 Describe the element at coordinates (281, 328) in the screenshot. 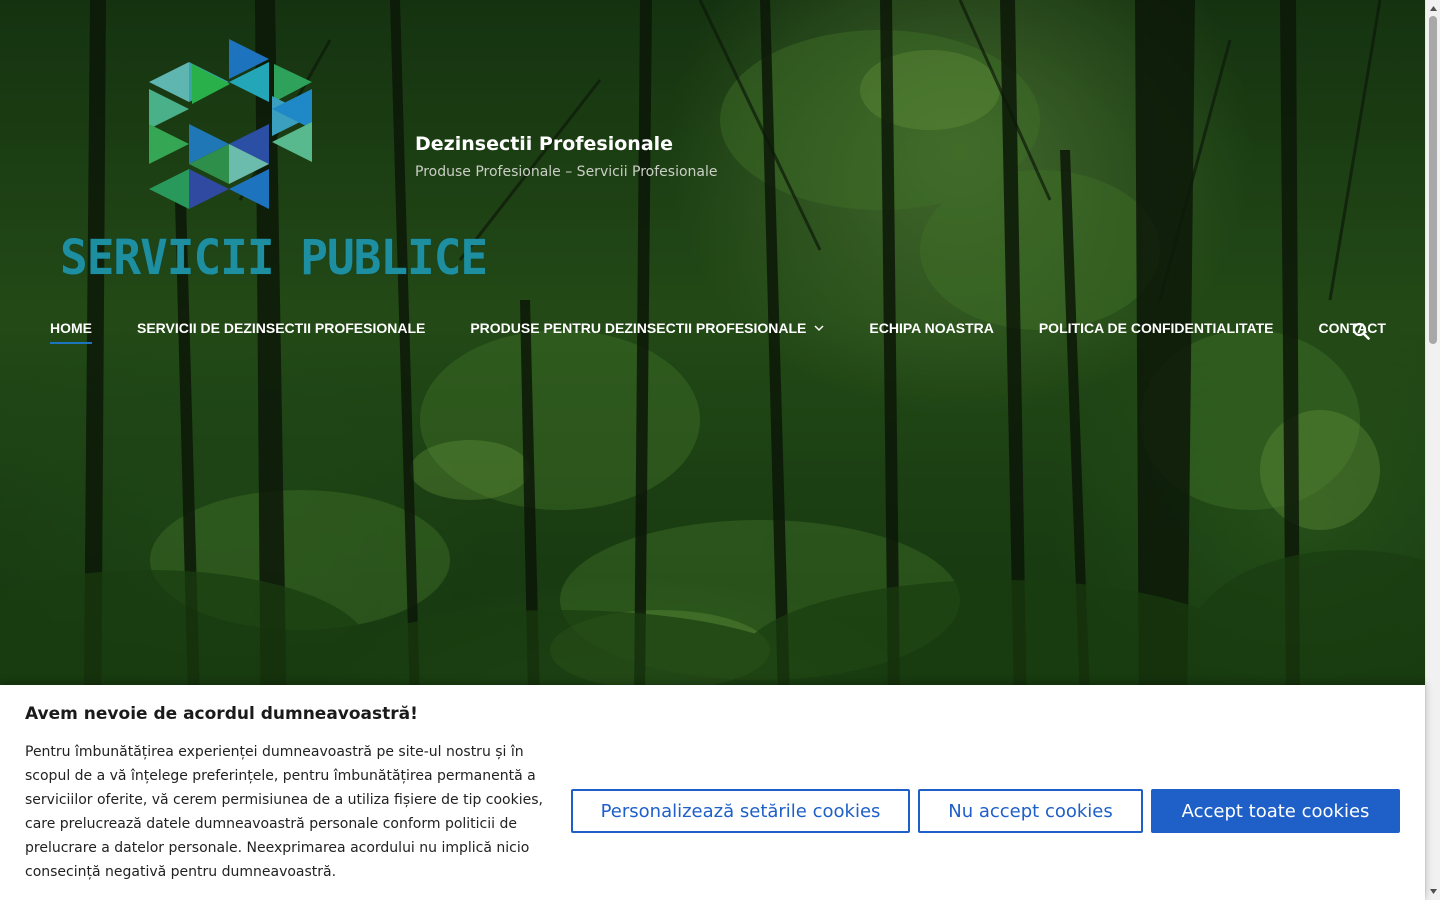

I see `nav-item-label: SERVICII DE DEZINSECTII PROFESIONALE` at that location.